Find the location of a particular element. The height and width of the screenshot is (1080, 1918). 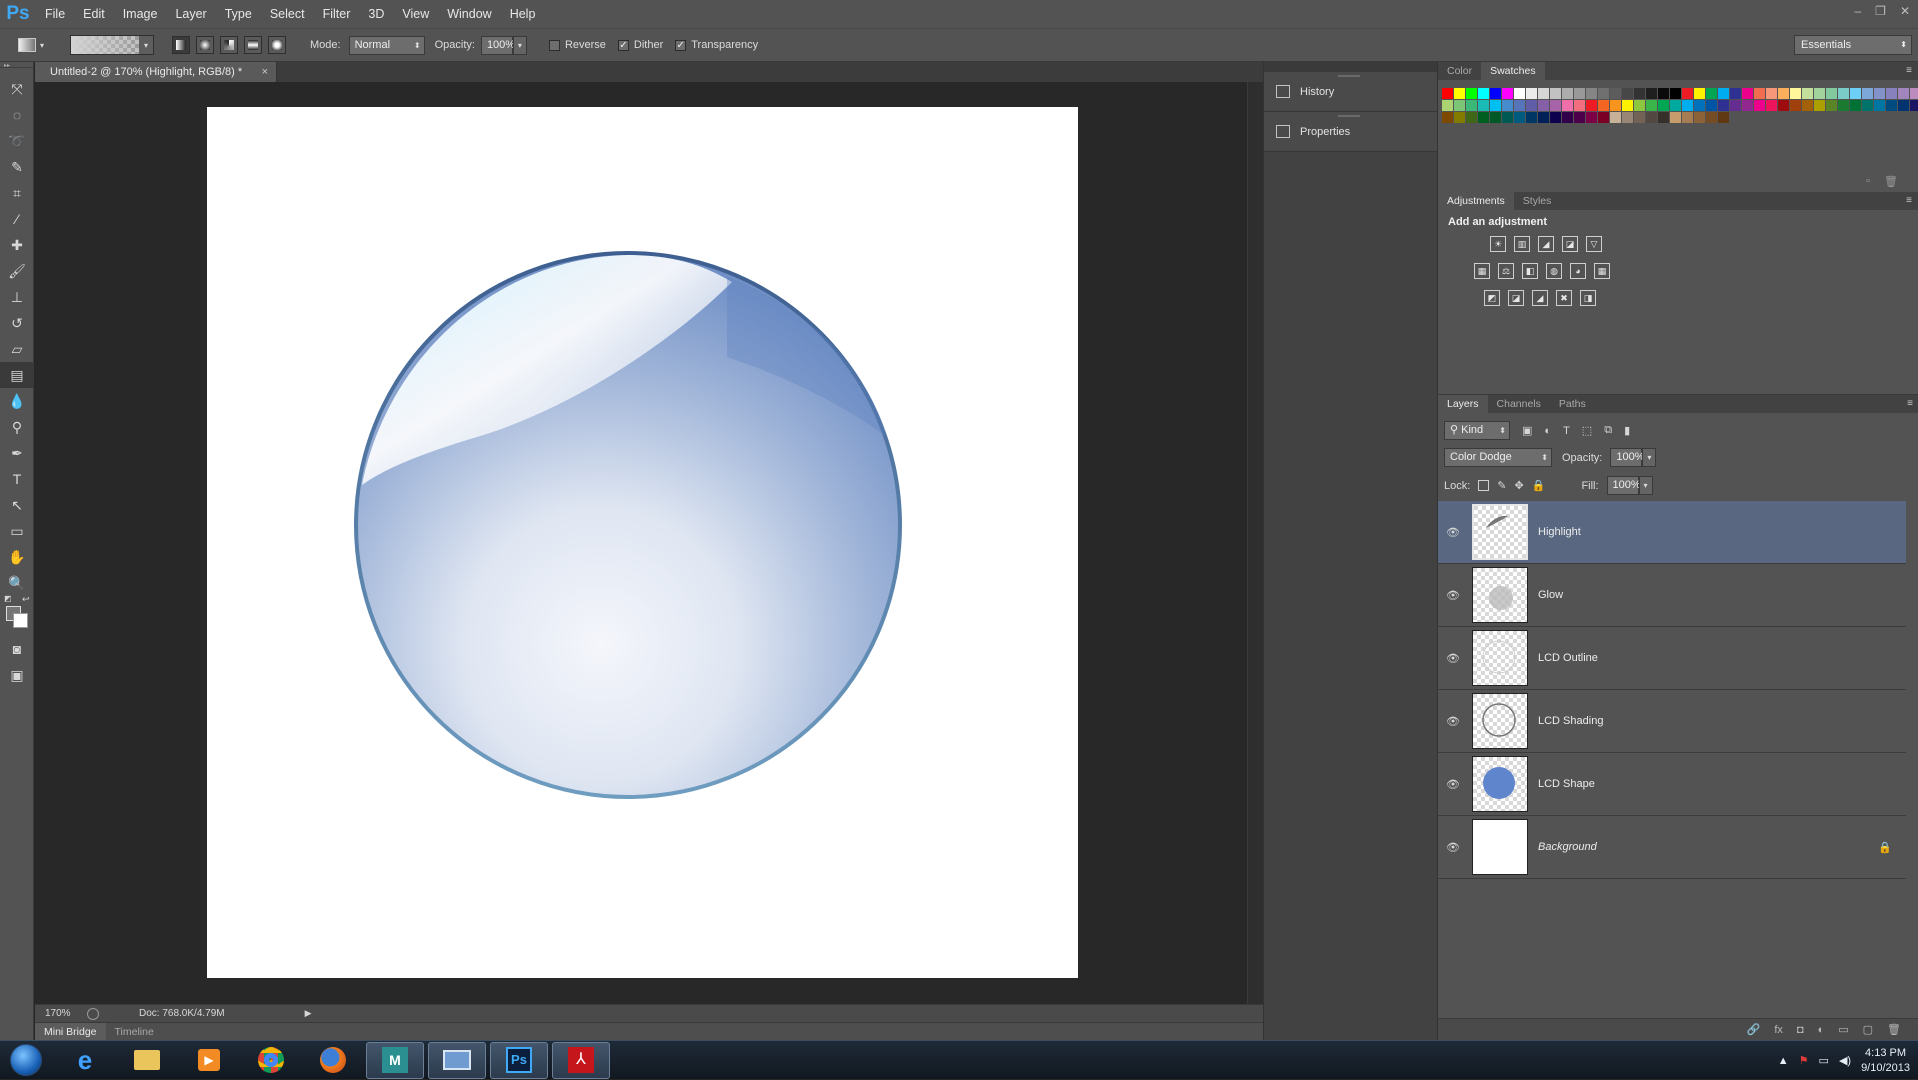

taskbar-internet-explorer: e is located at coordinates (85, 1060).